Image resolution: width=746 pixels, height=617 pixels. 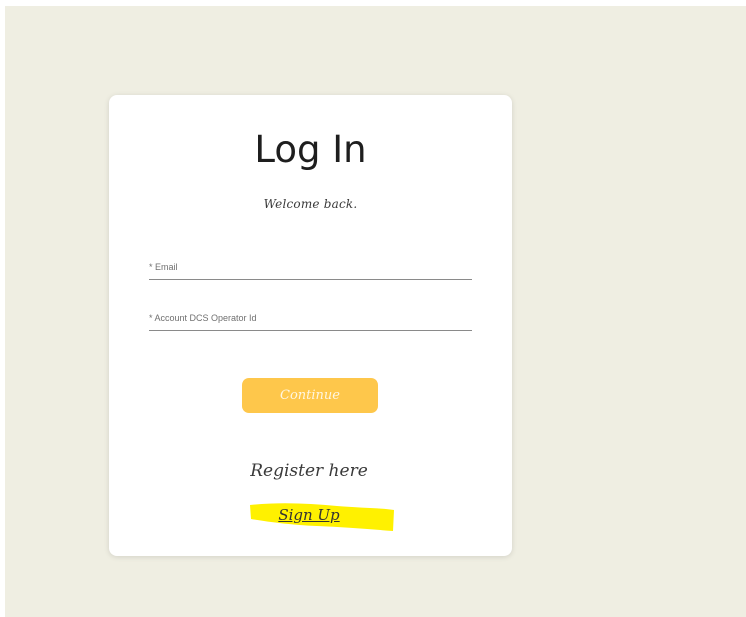 I want to click on register-prompt: Register here, so click(x=309, y=471).